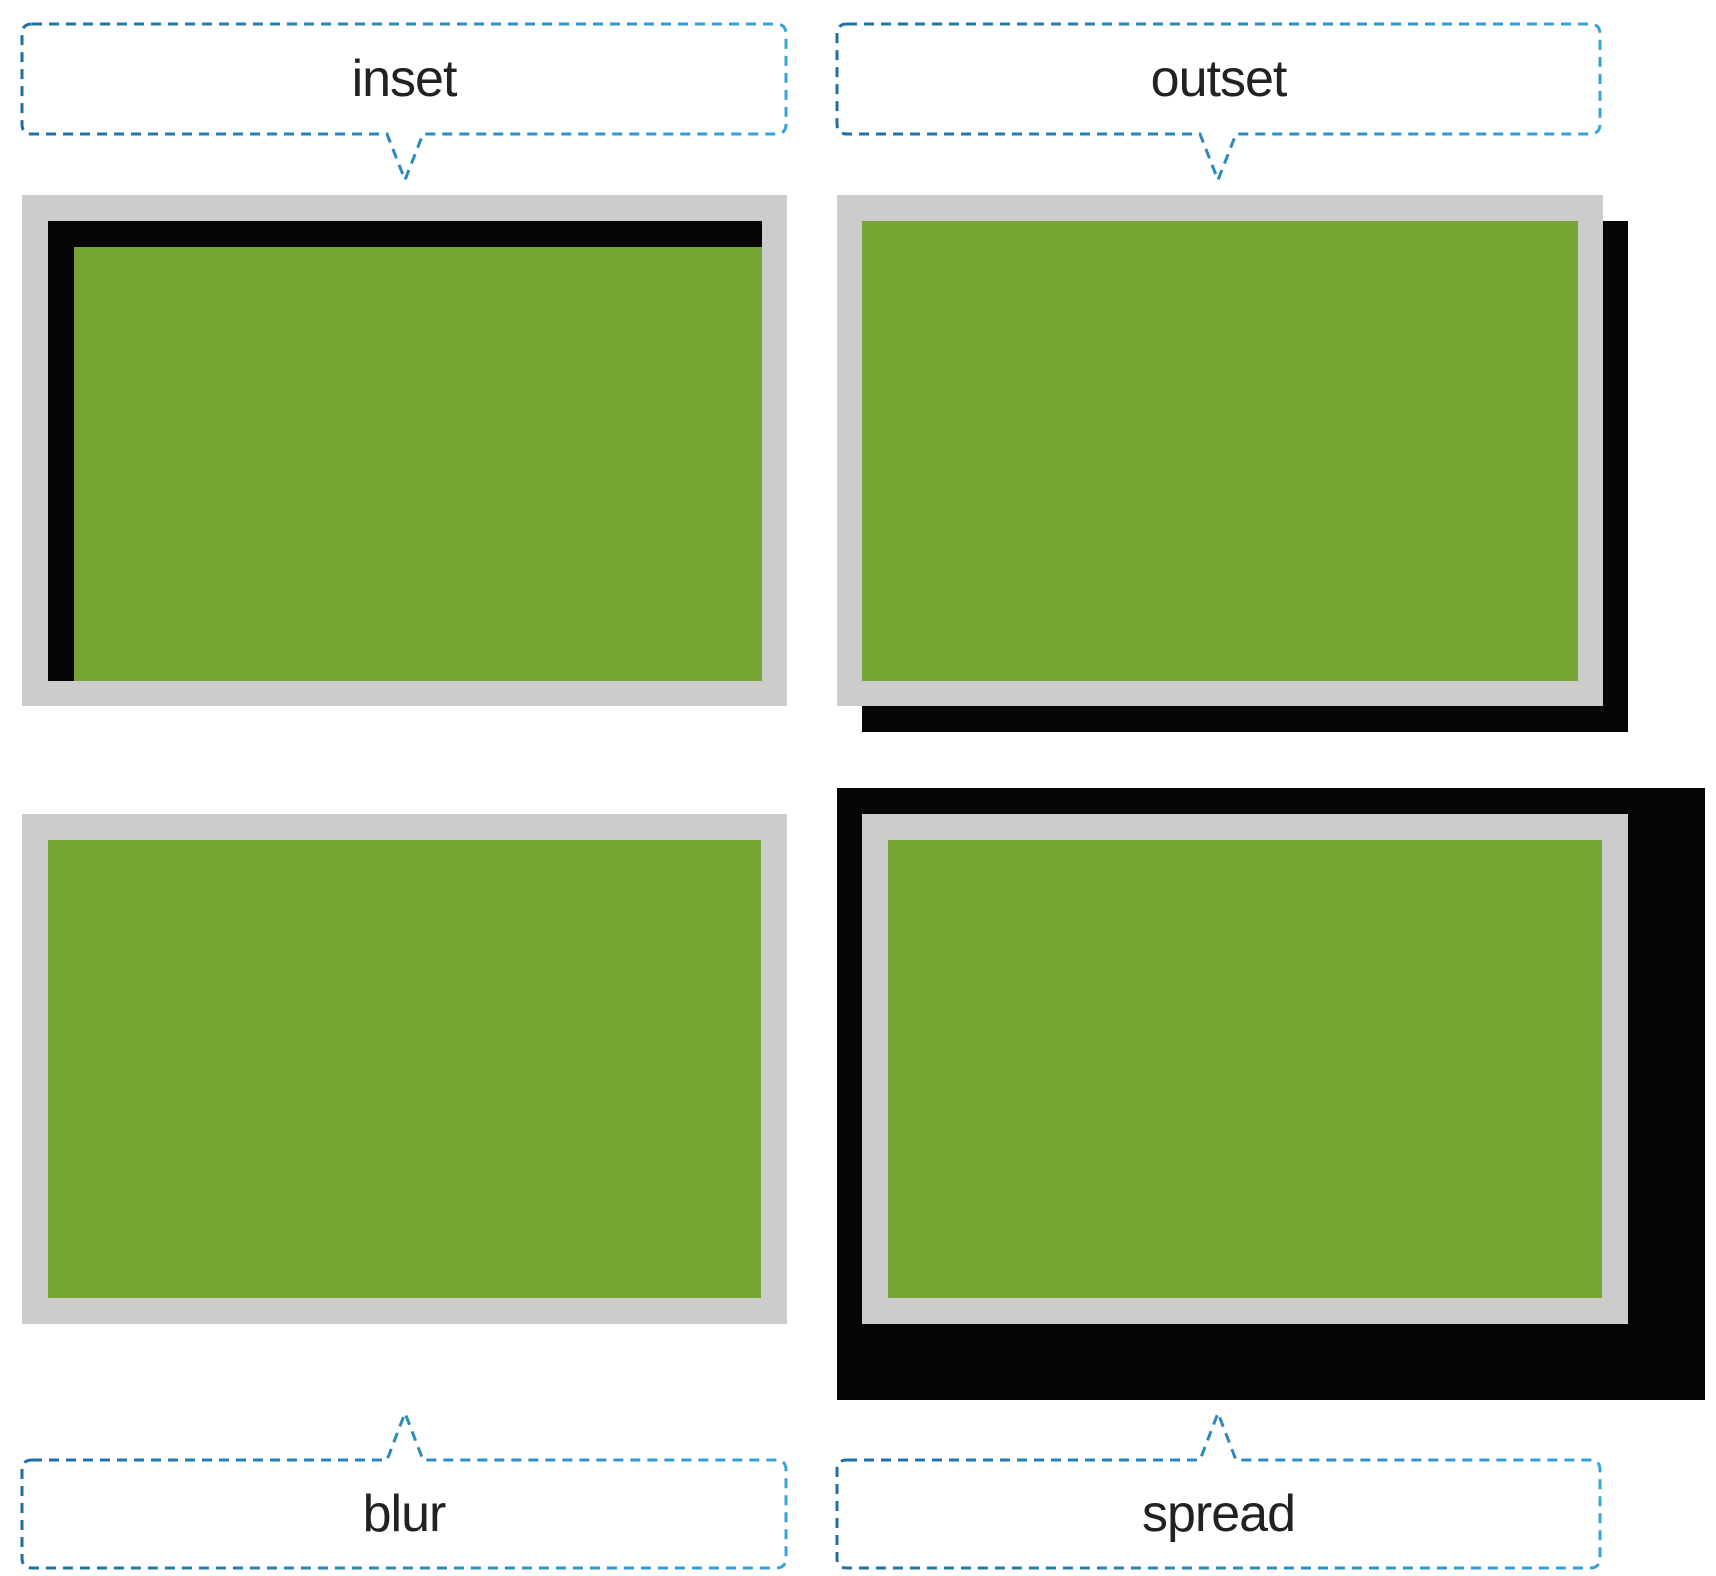  I want to click on blur-demo, so click(404, 1069).